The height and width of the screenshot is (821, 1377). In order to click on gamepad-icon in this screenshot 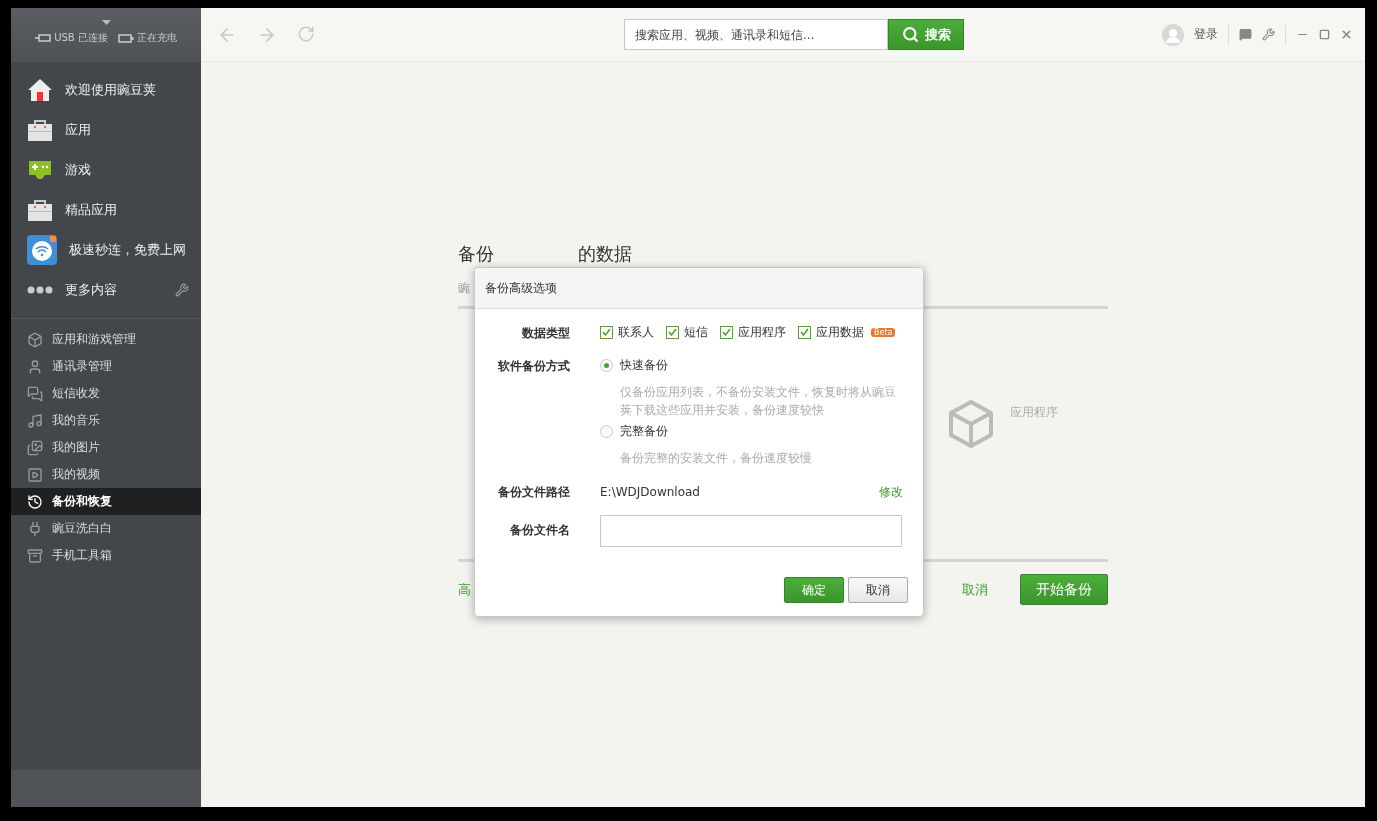, I will do `click(40, 170)`.